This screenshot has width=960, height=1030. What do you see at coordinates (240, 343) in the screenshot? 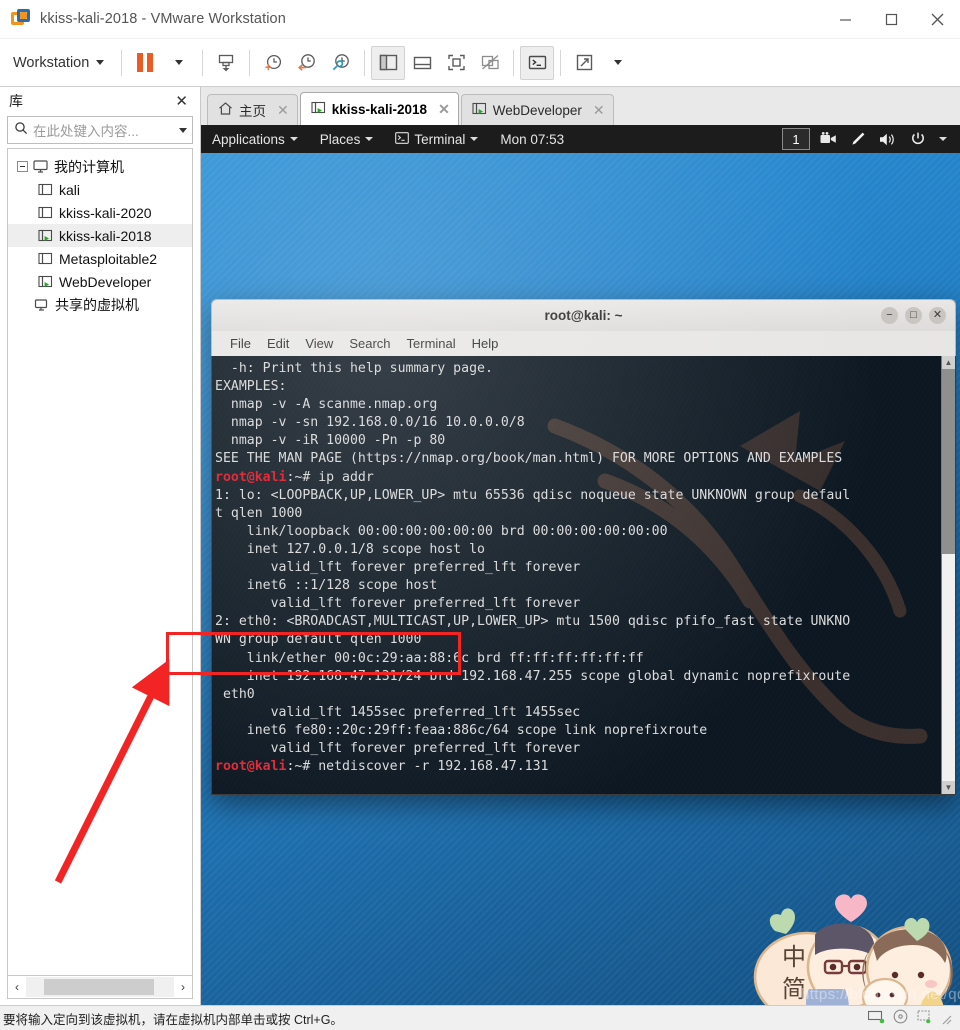
I see `menu-file: File` at bounding box center [240, 343].